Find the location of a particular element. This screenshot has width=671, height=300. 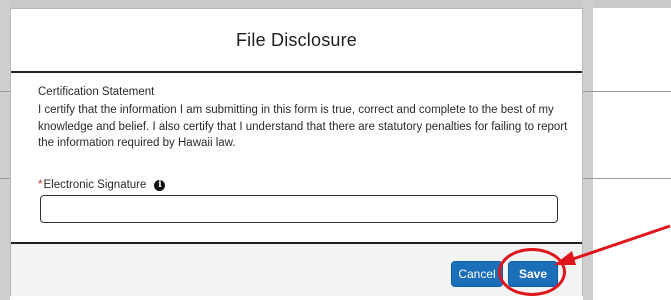

cancel-button: Cancel is located at coordinates (477, 274).